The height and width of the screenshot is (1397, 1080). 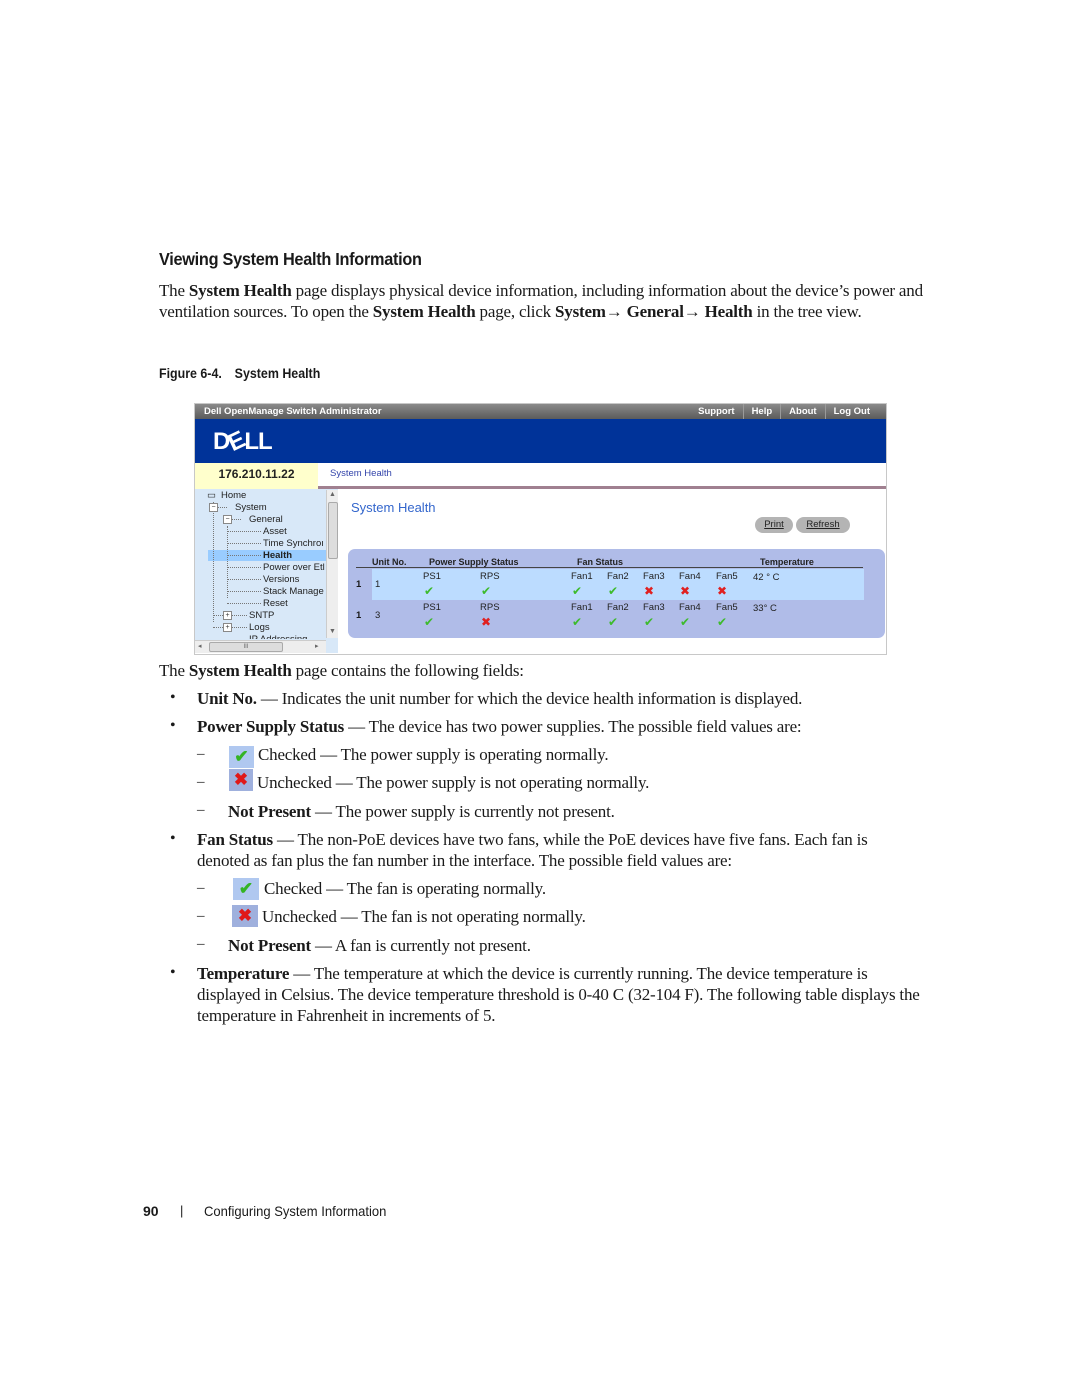 I want to click on tree-item-asset: Asset, so click(x=275, y=531).